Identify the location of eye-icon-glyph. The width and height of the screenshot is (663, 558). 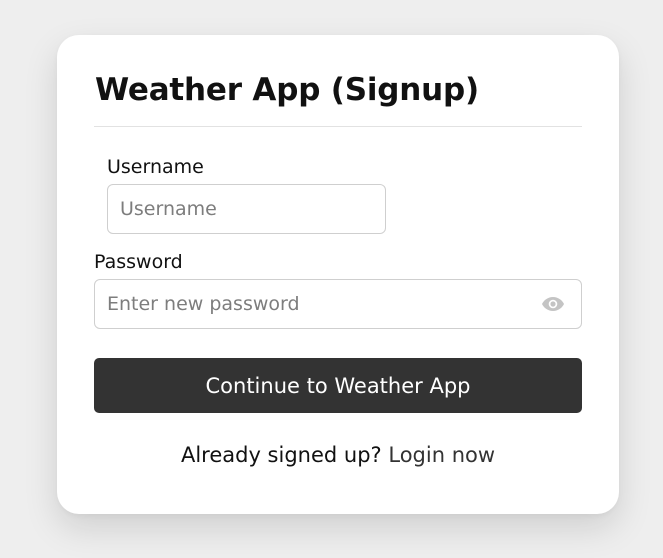
(553, 304).